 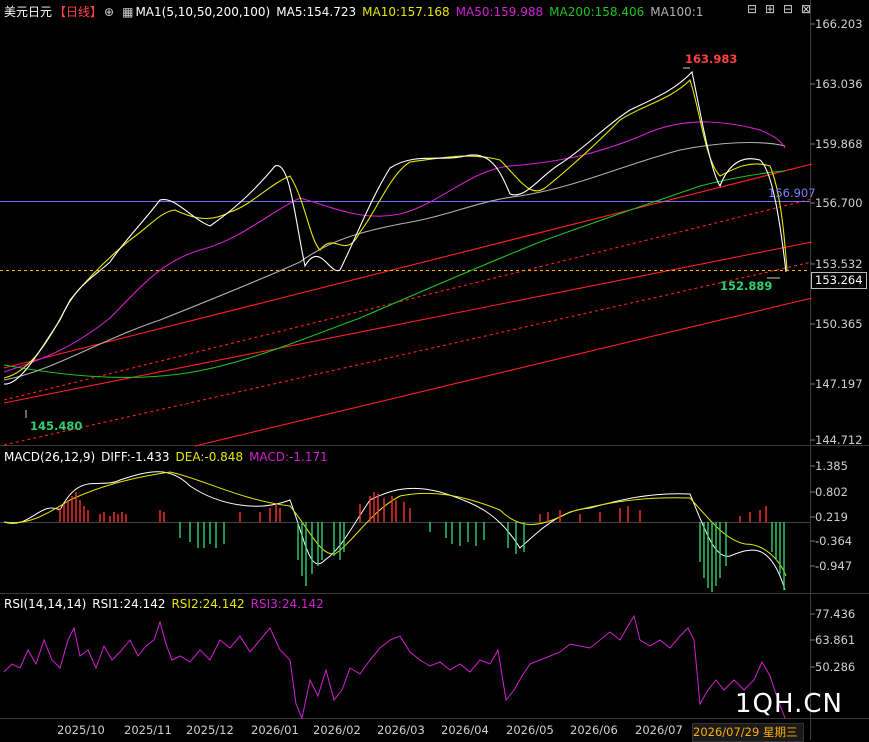 What do you see at coordinates (56, 426) in the screenshot?
I see `low-annotation: 145.480` at bounding box center [56, 426].